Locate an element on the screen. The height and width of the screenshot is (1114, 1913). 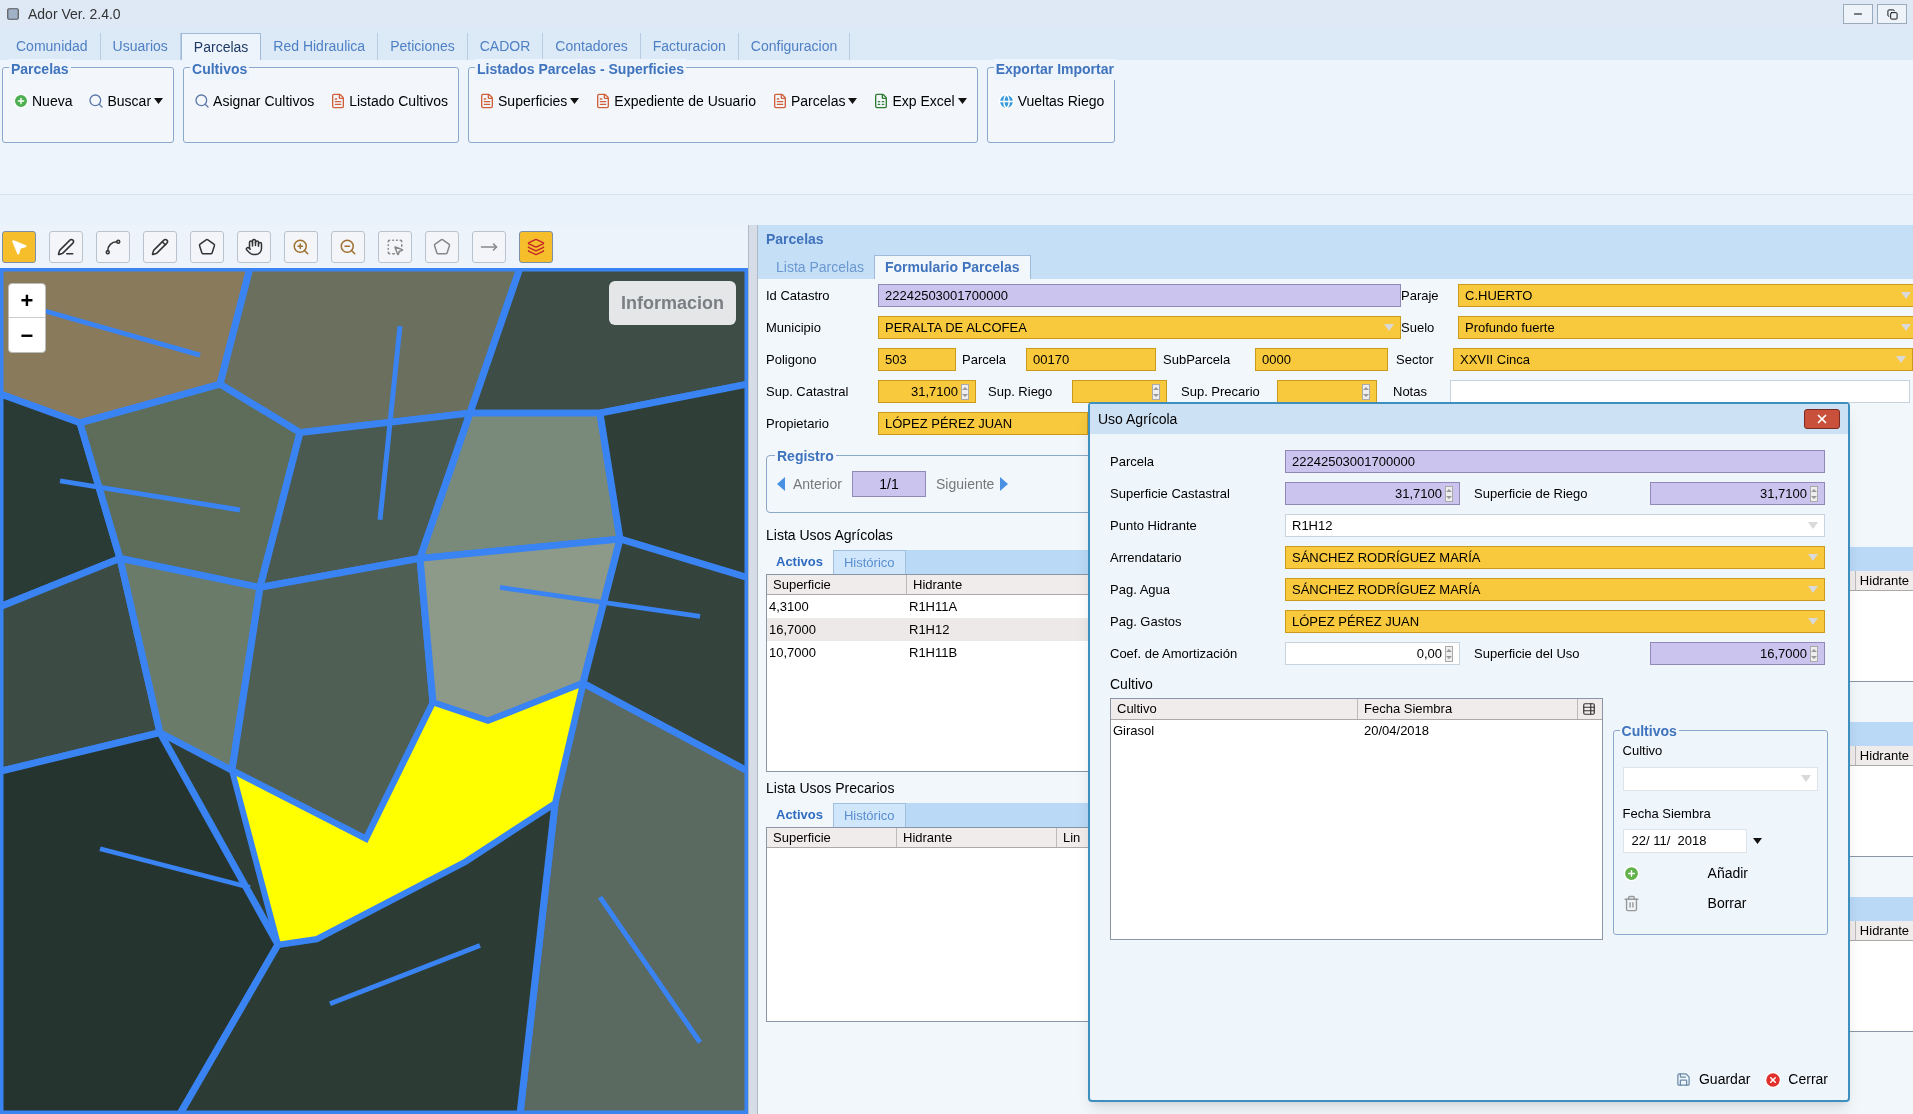
hand-icon is located at coordinates (254, 246).